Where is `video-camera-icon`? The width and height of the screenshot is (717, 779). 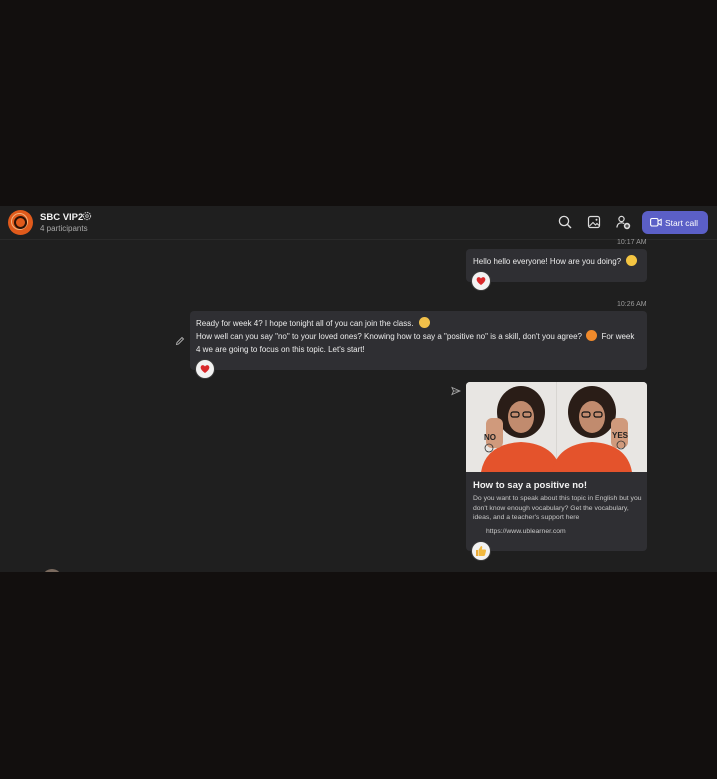 video-camera-icon is located at coordinates (656, 222).